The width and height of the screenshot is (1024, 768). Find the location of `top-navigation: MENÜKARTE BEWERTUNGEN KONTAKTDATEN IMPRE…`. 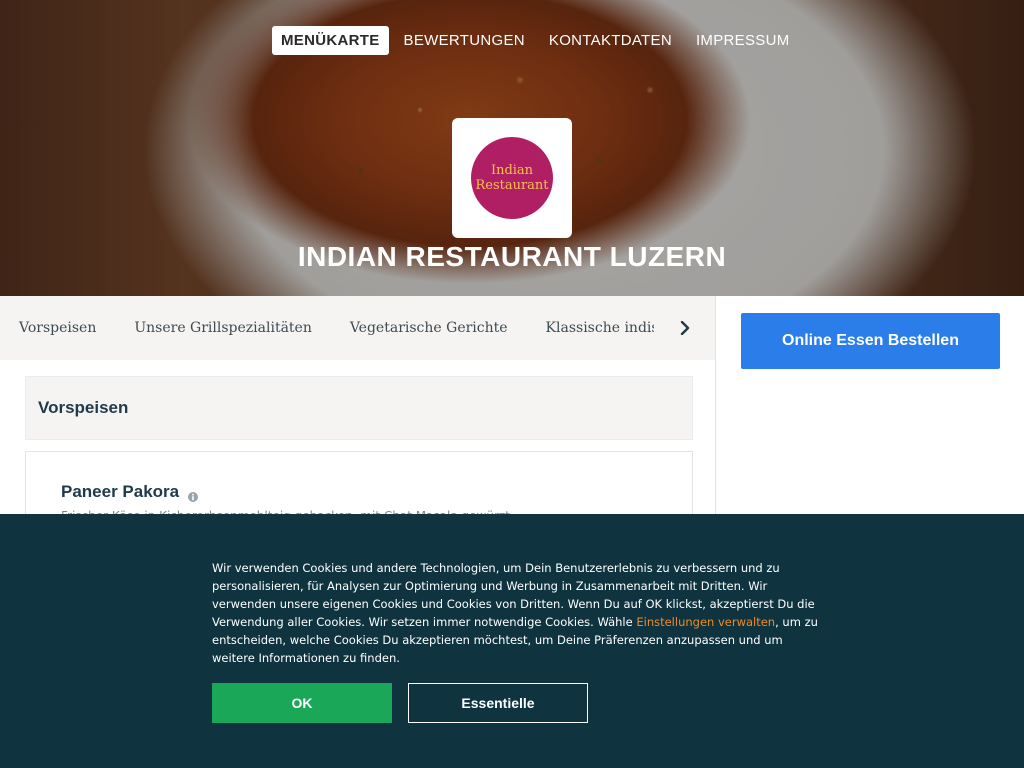

top-navigation: MENÜKARTE BEWERTUNGEN KONTAKTDATEN IMPRE… is located at coordinates (538, 40).